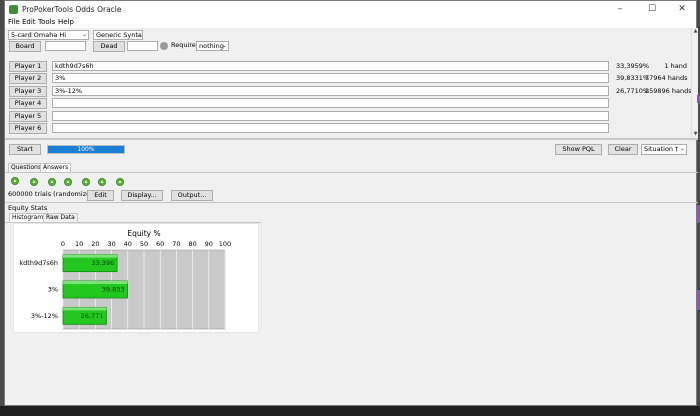 This screenshot has width=700, height=416. What do you see at coordinates (695, 31) in the screenshot?
I see `scroll-up-icon: ▲` at bounding box center [695, 31].